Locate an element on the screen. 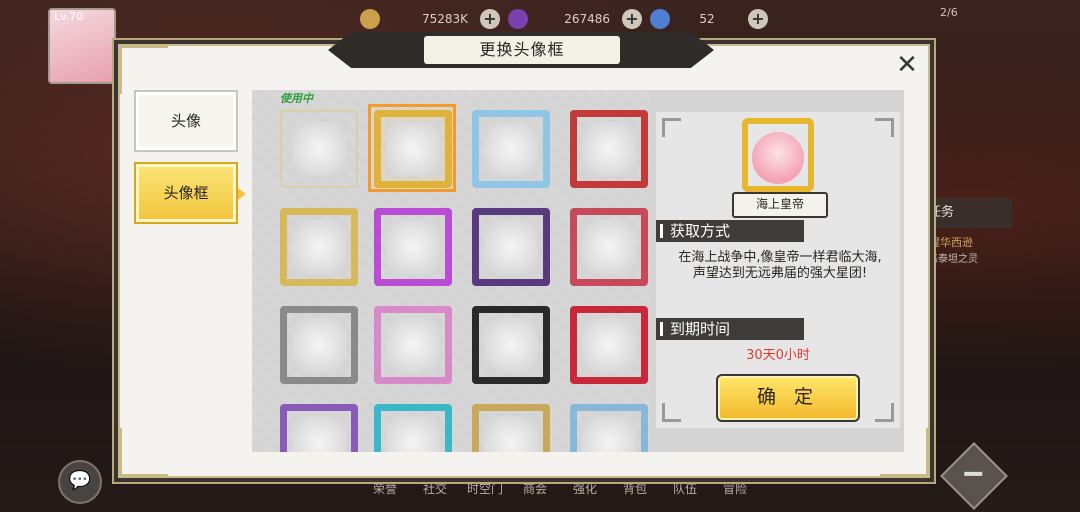  energy-amount: 52 is located at coordinates (707, 19).